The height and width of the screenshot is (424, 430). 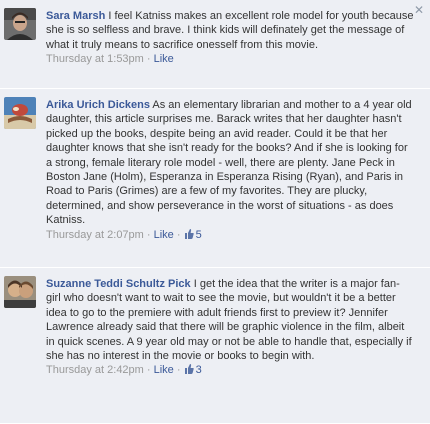 I want to click on like-count: 3, so click(x=193, y=370).